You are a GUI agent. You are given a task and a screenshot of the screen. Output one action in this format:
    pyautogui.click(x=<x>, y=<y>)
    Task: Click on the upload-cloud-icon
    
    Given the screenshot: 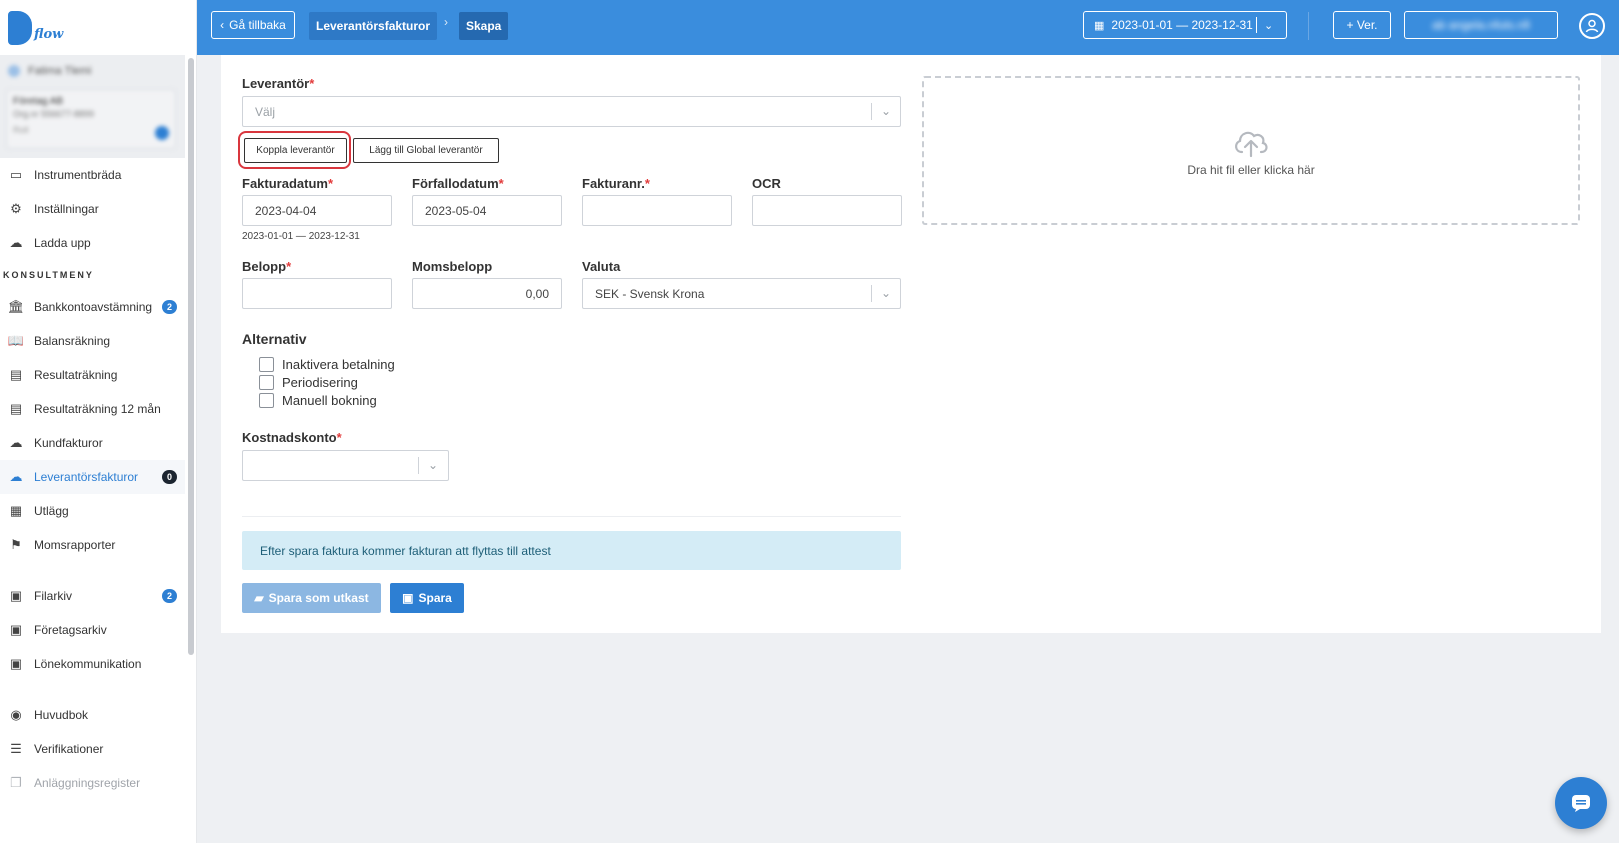 What is the action you would take?
    pyautogui.click(x=1251, y=144)
    